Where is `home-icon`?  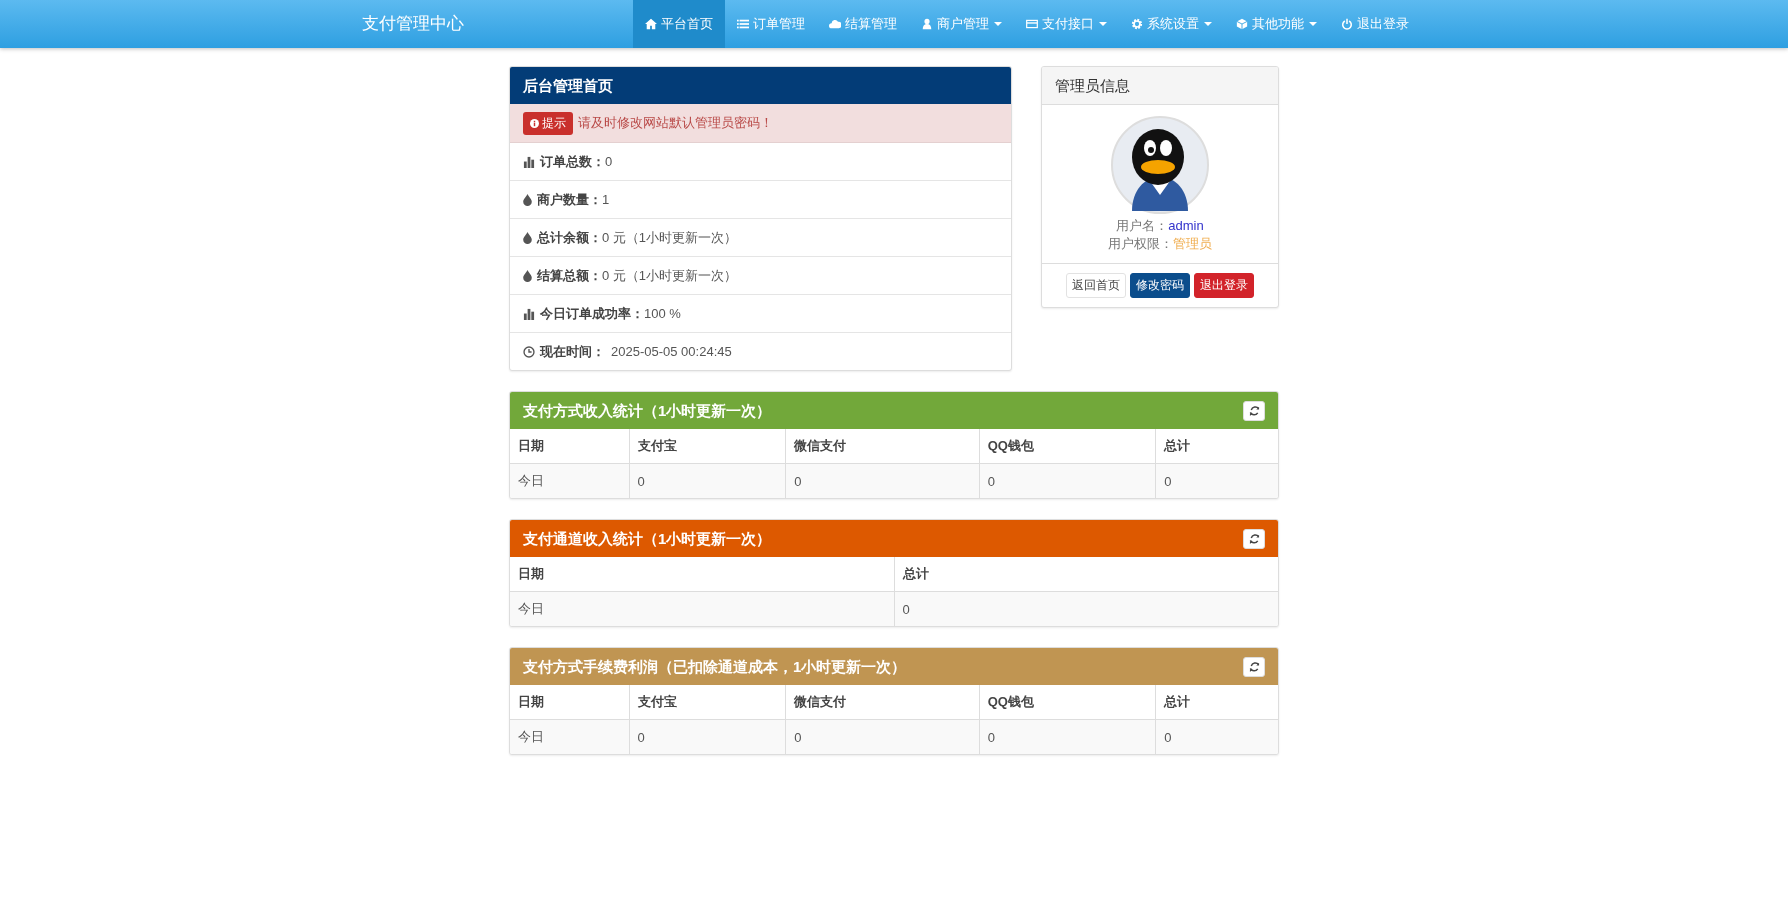 home-icon is located at coordinates (651, 24).